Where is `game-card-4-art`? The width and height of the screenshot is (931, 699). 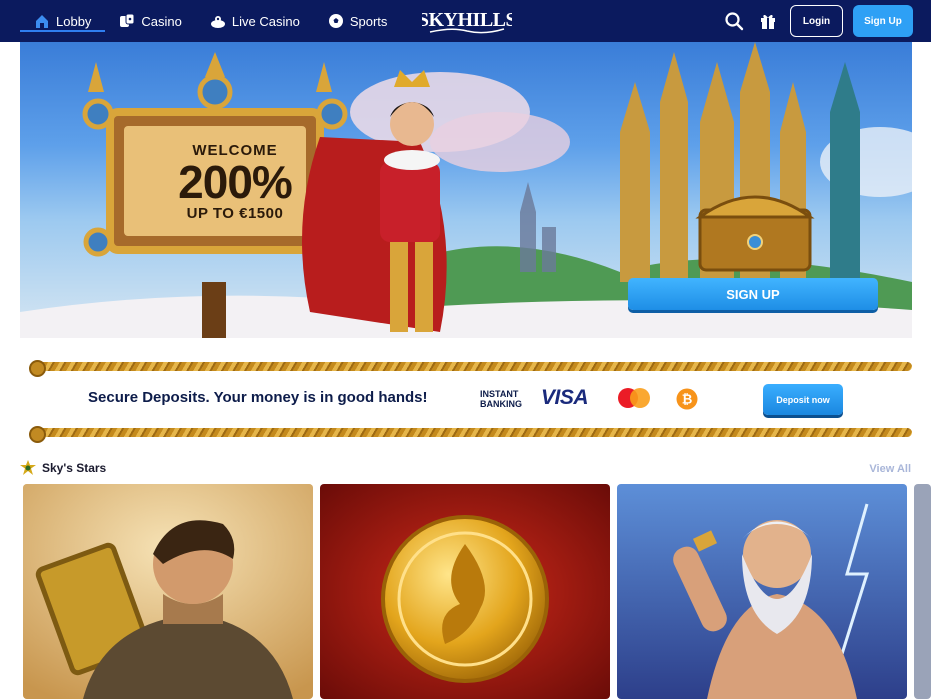 game-card-4-art is located at coordinates (922, 591).